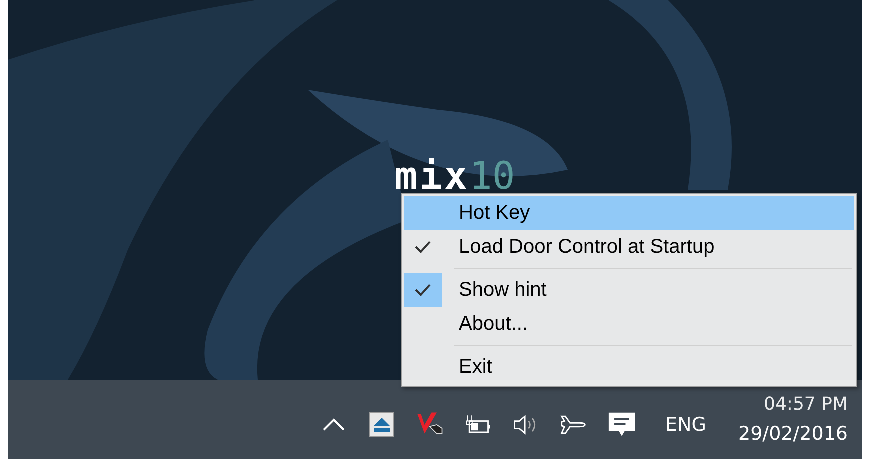 This screenshot has width=870, height=459. What do you see at coordinates (793, 434) in the screenshot?
I see `clock-date: 29/02/2016` at bounding box center [793, 434].